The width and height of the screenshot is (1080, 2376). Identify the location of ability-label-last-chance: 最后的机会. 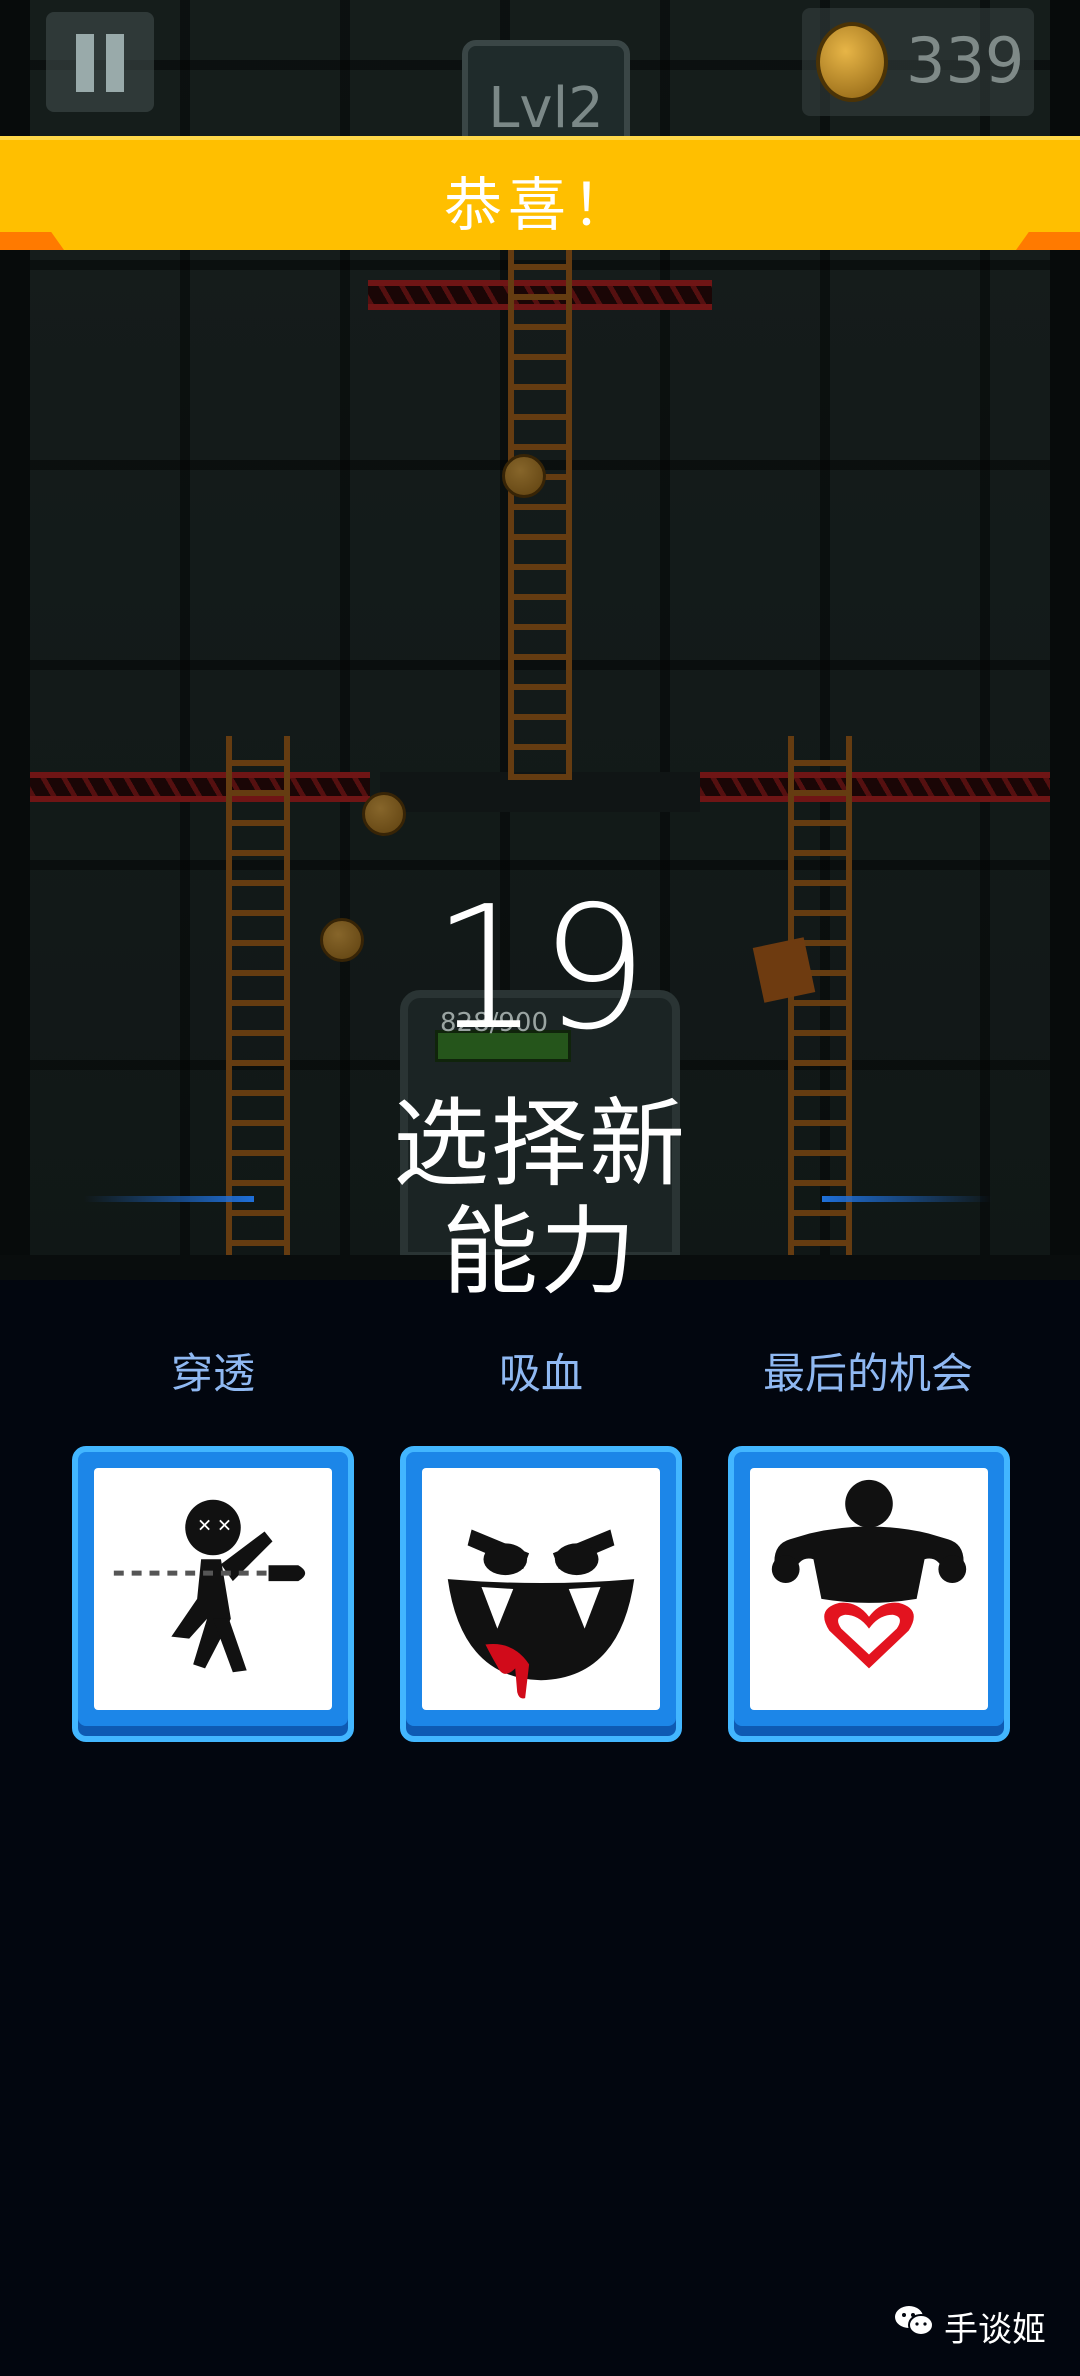
(867, 1373).